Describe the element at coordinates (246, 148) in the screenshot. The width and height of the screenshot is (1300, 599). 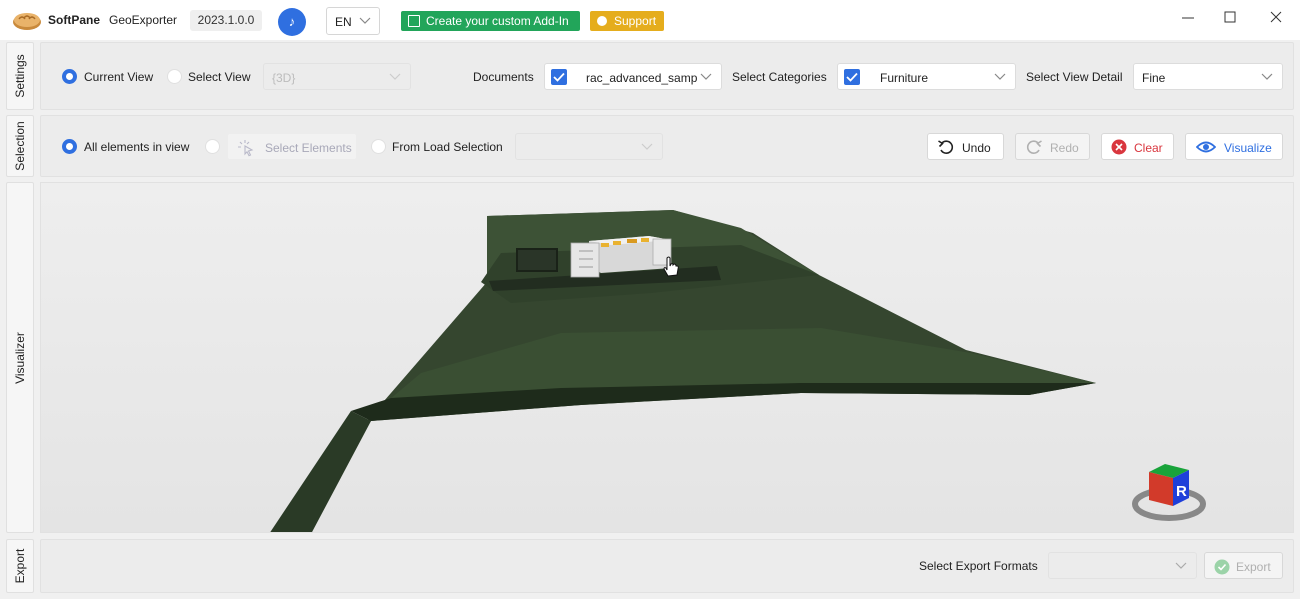
I see `cursor-click-icon` at that location.